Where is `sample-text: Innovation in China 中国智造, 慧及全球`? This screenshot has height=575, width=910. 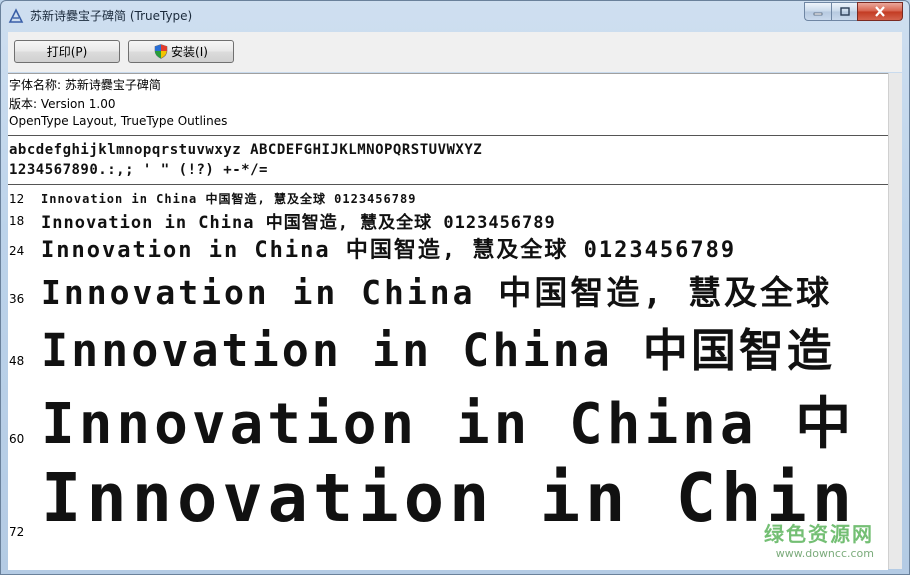 sample-text: Innovation in China 中国智造, 慧及全球 is located at coordinates (437, 292).